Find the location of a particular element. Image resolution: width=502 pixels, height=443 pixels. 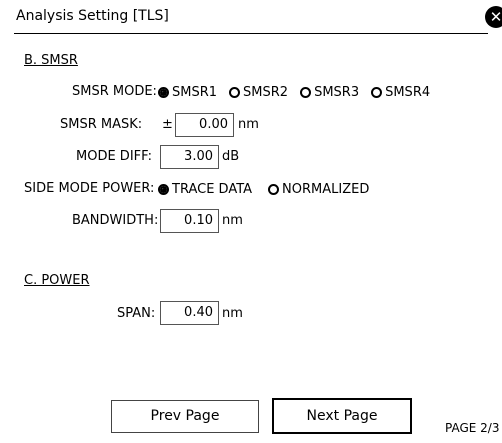

span-label: SPAN: is located at coordinates (136, 313).